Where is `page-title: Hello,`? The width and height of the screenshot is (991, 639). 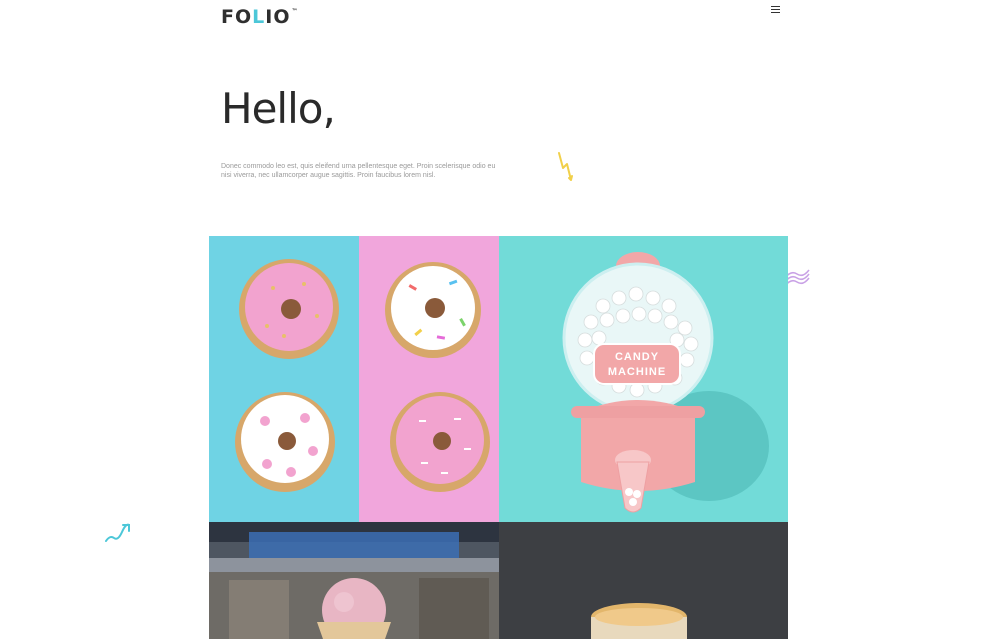 page-title: Hello, is located at coordinates (278, 108).